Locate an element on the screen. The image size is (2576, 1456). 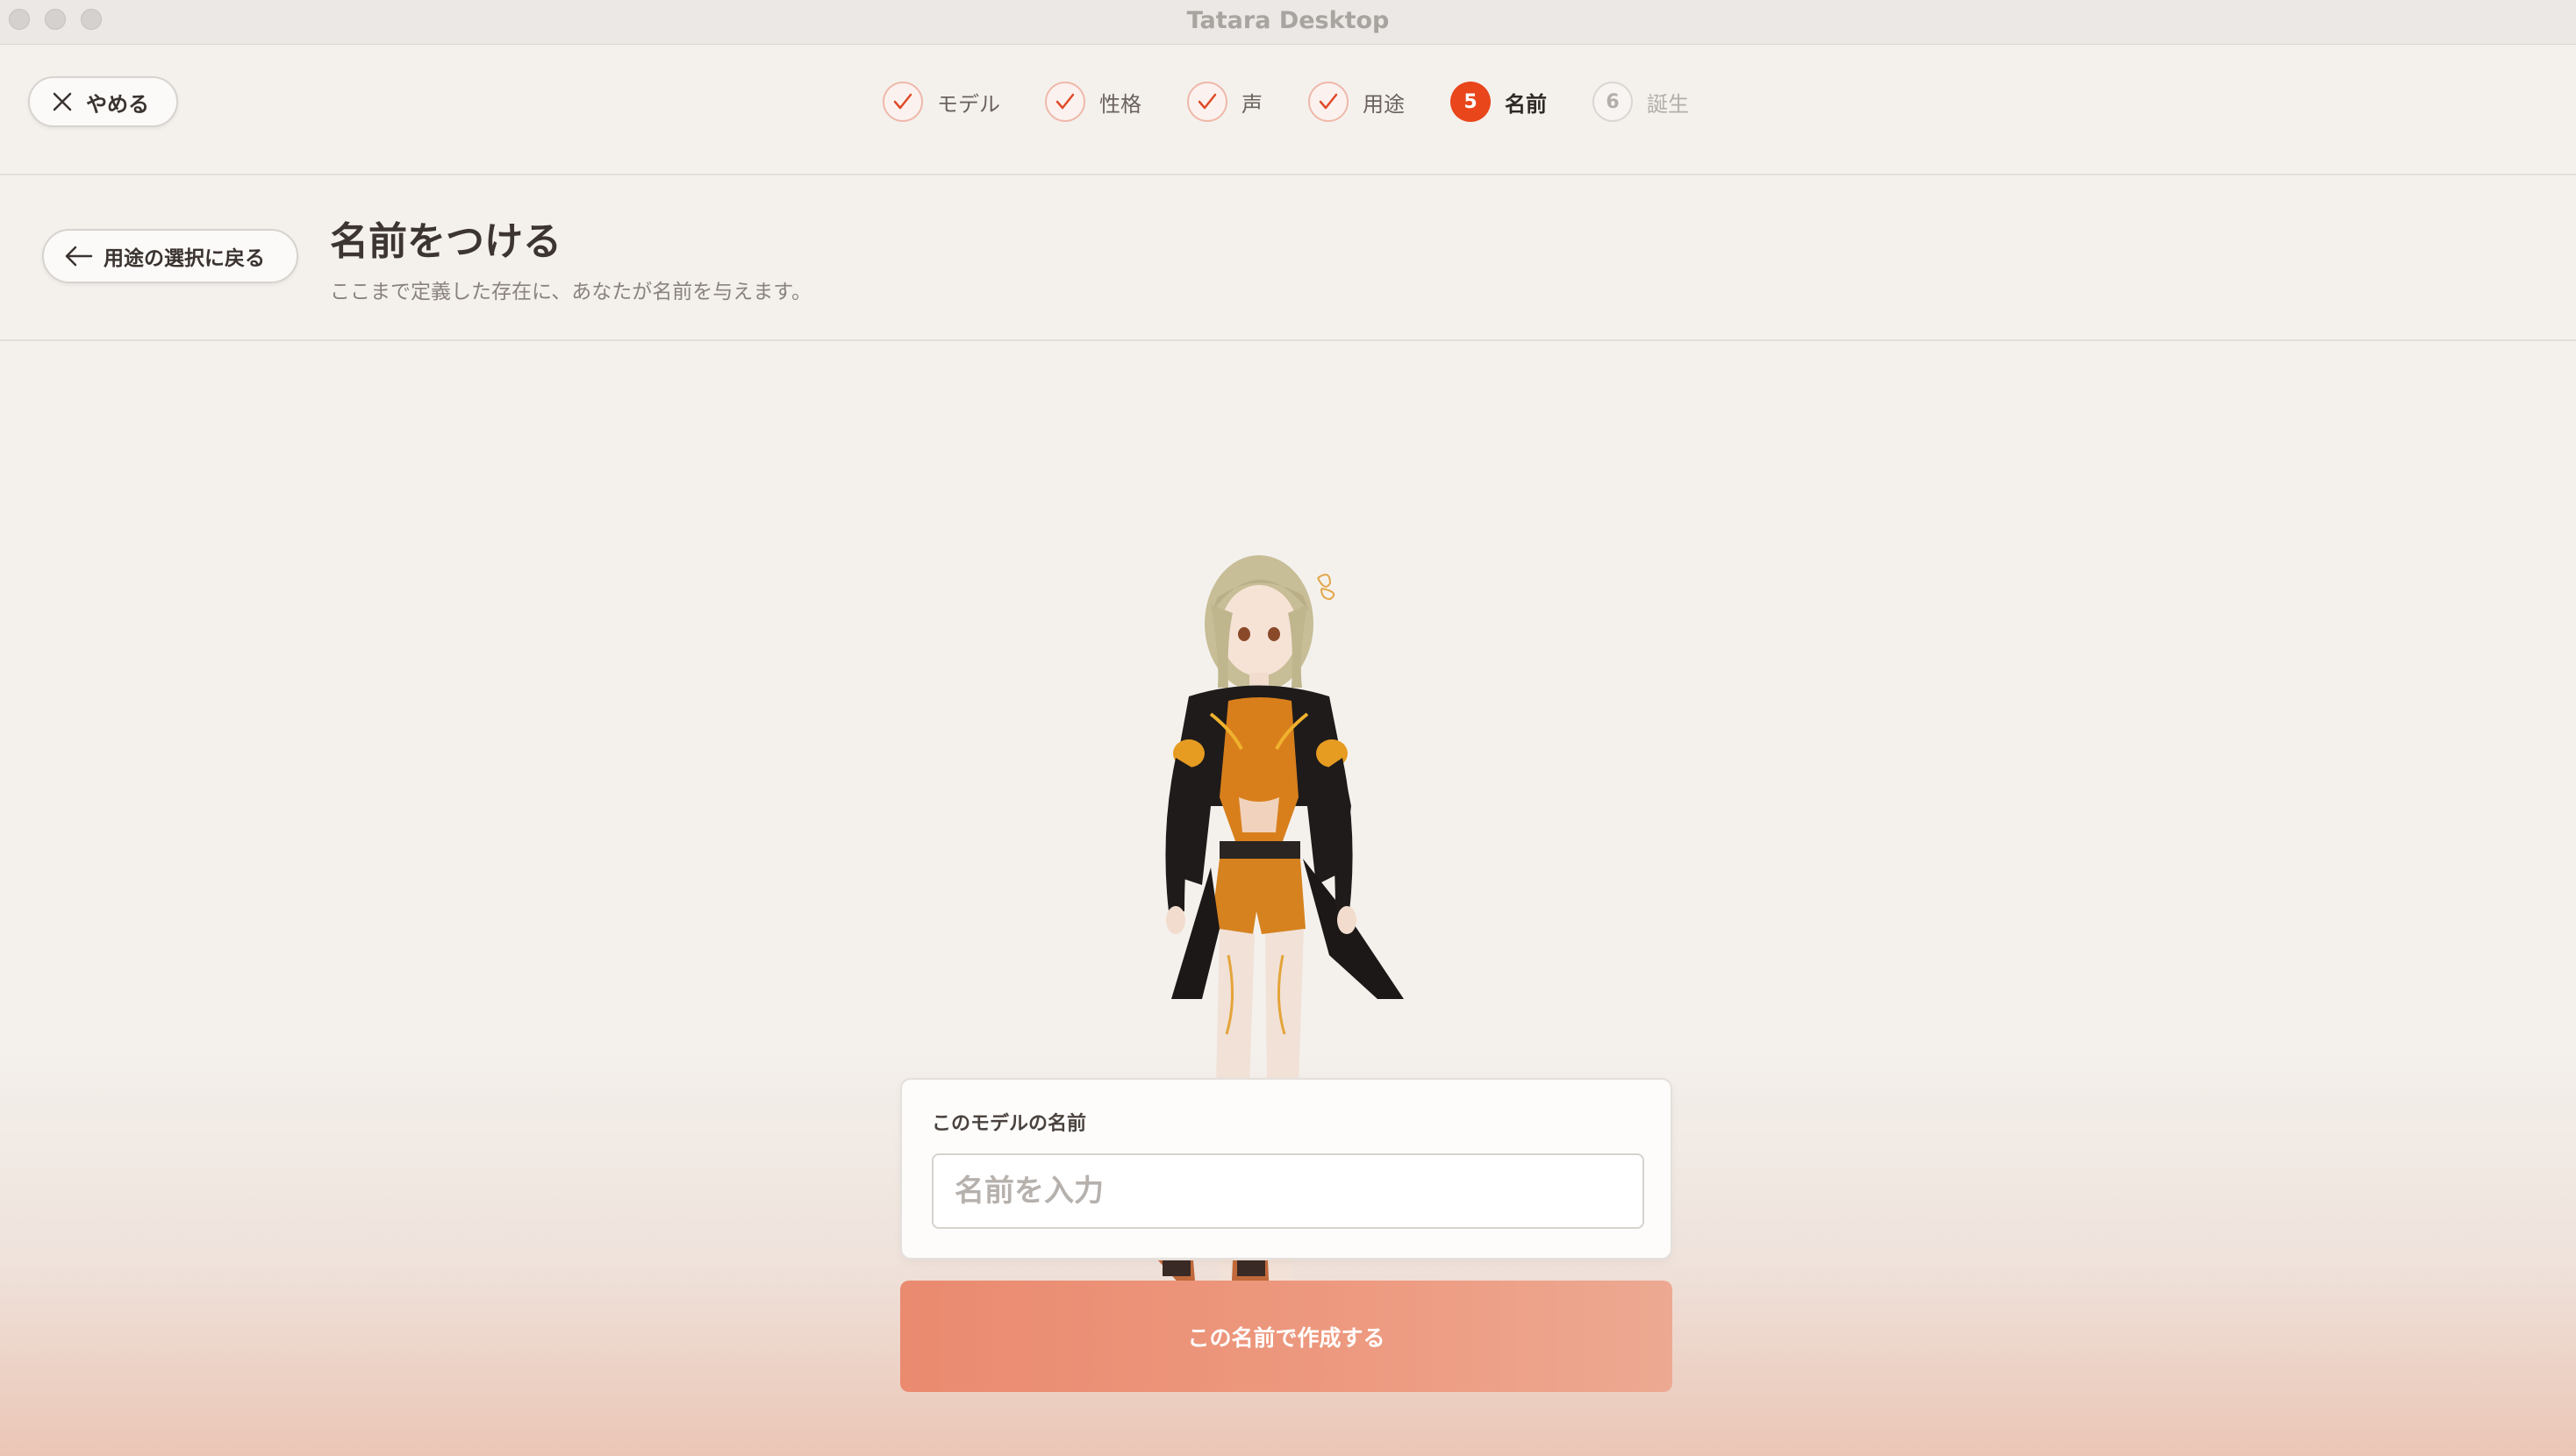
page-header: 用途の選択に戻る 名前をつける ここまで定義した存在に、あなたが名前を与えます。 is located at coordinates (1288, 258).